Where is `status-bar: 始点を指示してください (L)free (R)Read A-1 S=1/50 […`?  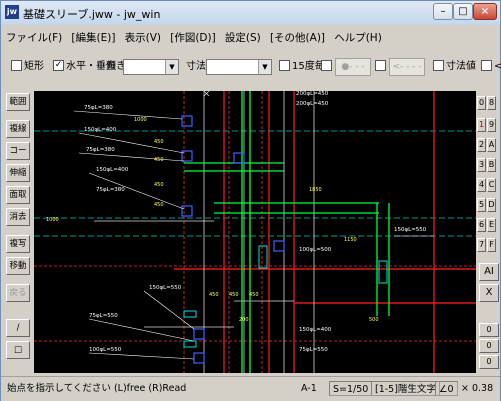 status-bar: 始点を指示してください (L)free (R)Read A-1 S=1/50 [… is located at coordinates (250, 388).